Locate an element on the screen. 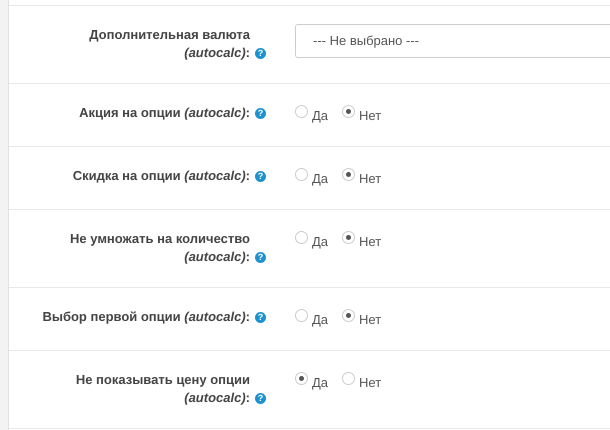 This screenshot has height=430, width=610. field-label: Не показывать цену опции (autocalc): is located at coordinates (162, 389).